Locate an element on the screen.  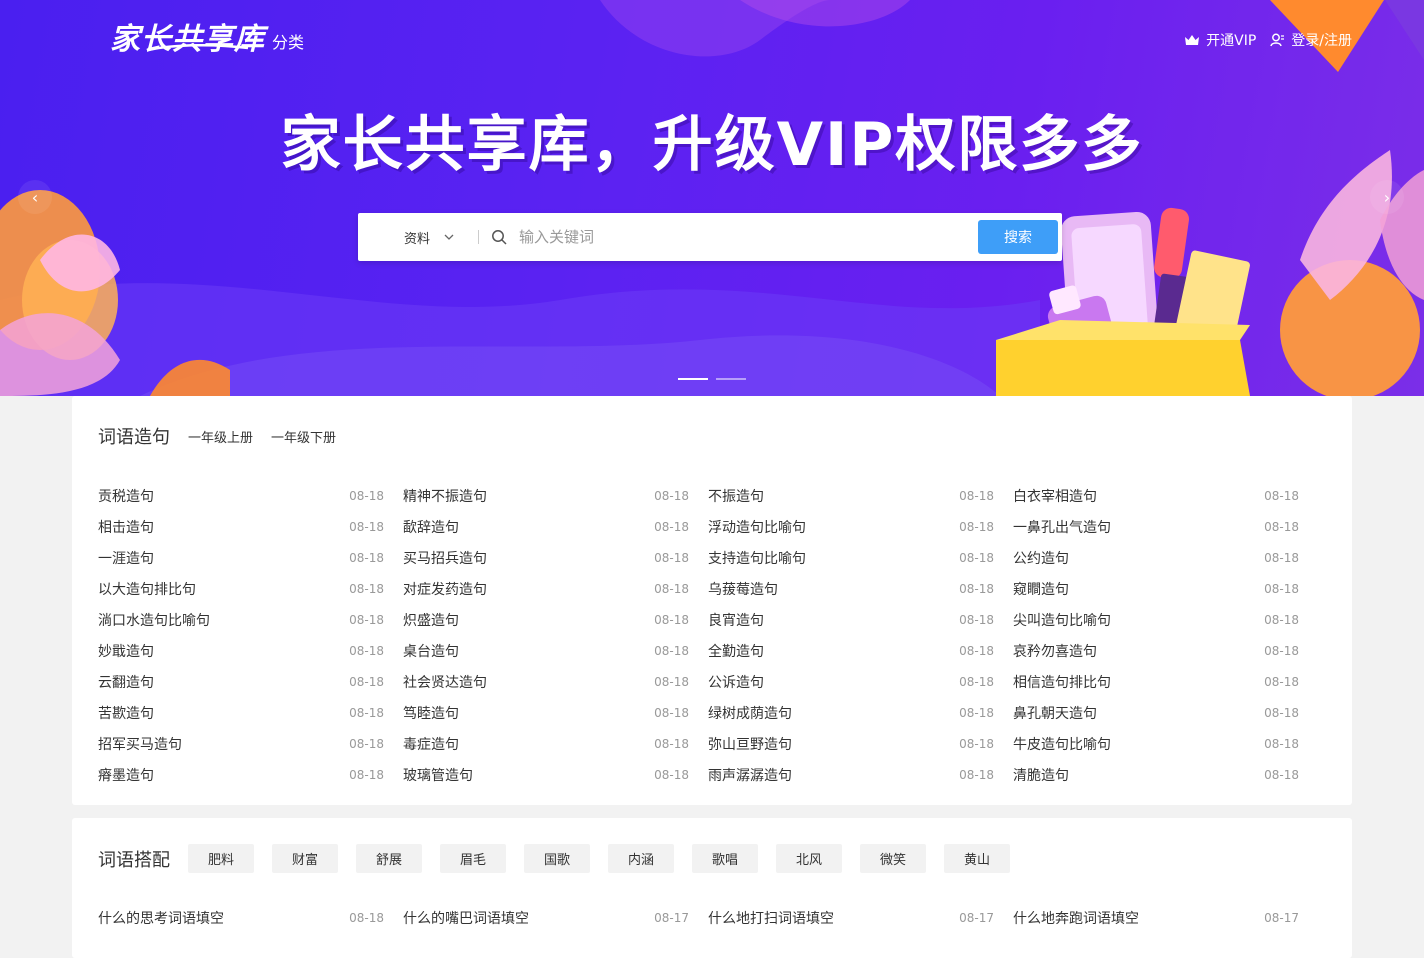
list-item: 笃睦造句 08-18 is located at coordinates (555, 712).